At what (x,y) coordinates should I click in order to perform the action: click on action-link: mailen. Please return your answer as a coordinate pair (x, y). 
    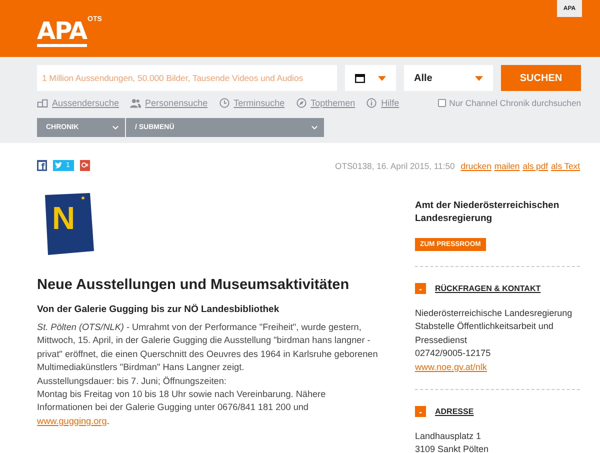
    Looking at the image, I should click on (507, 165).